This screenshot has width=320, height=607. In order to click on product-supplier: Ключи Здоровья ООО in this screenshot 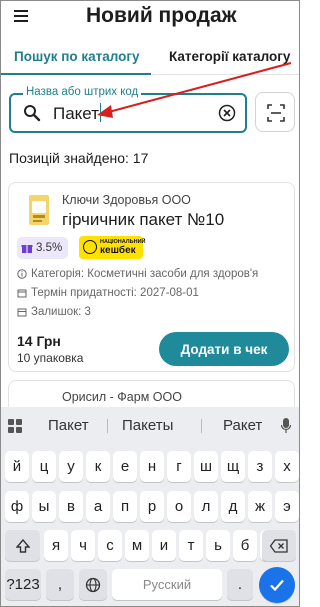, I will do `click(126, 200)`.